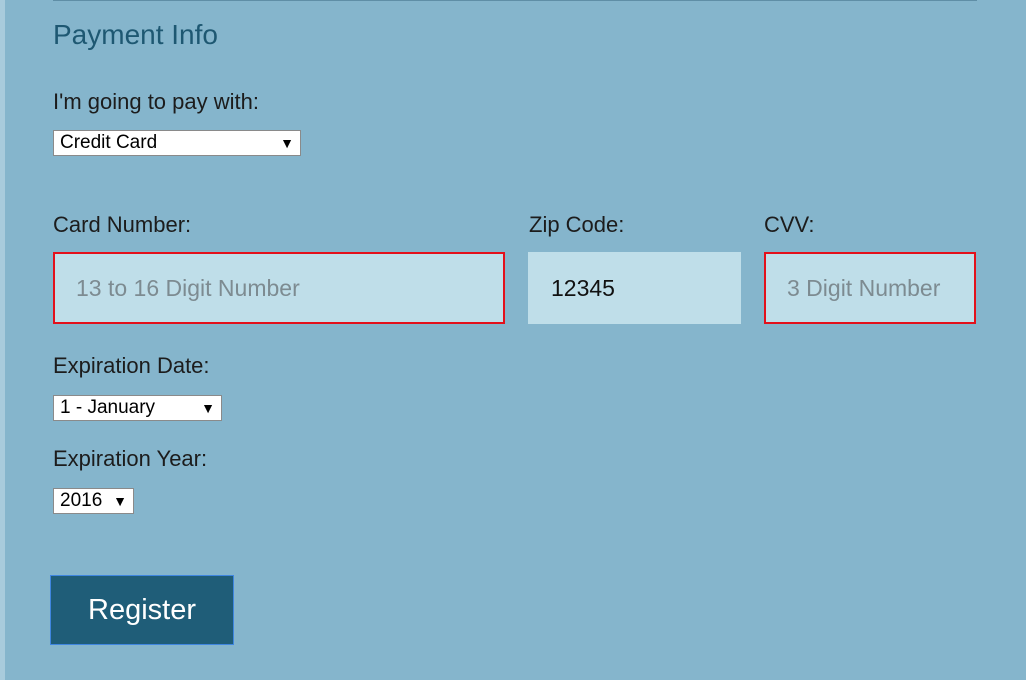 This screenshot has height=680, width=1026. I want to click on zip-code-value: 12345, so click(583, 288).